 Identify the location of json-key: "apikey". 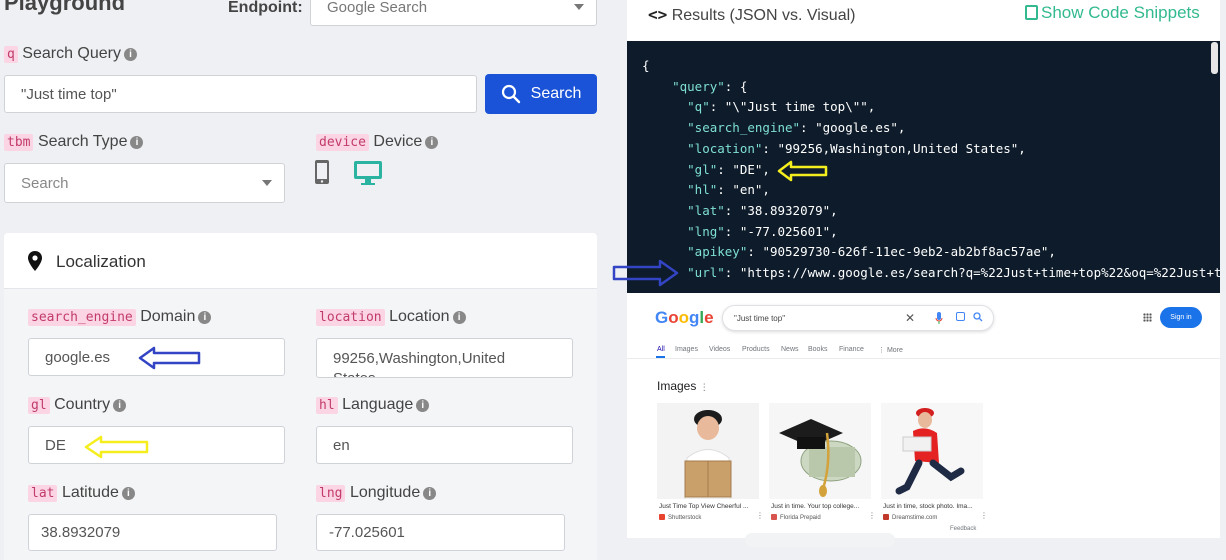
(717, 252).